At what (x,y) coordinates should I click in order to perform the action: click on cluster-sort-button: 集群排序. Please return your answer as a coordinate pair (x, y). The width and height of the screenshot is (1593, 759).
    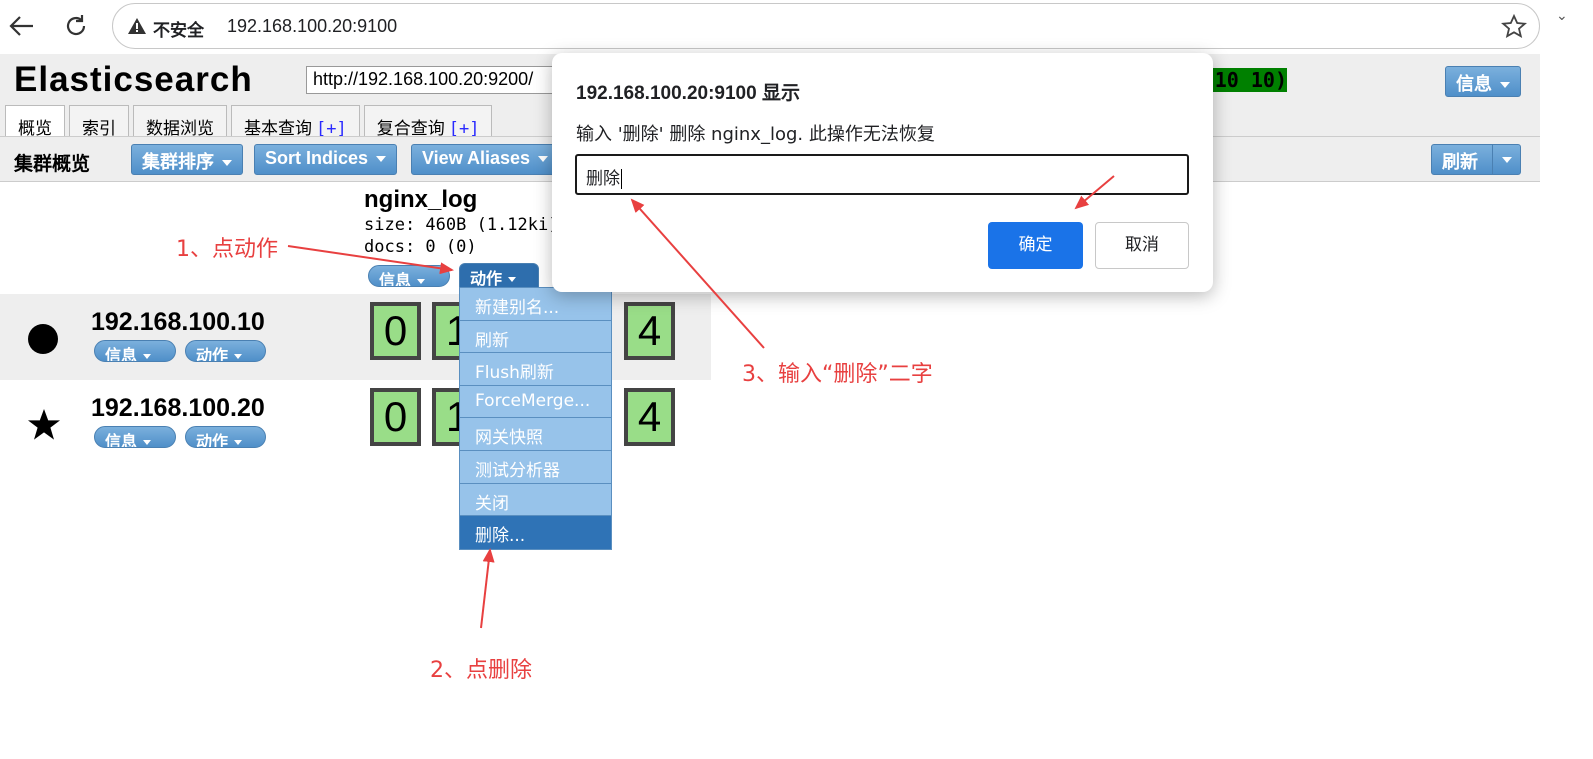
    Looking at the image, I should click on (187, 159).